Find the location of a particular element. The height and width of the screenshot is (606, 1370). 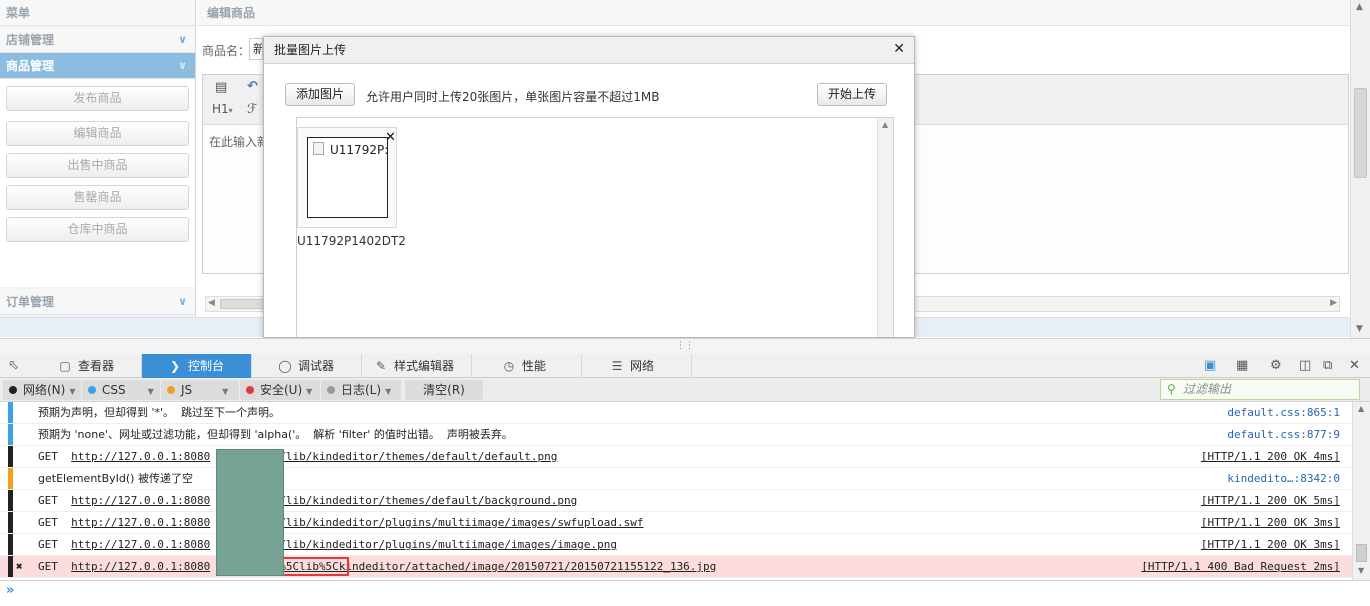

sidebar-section-shop: 店铺管理 ∨ is located at coordinates (97, 40).